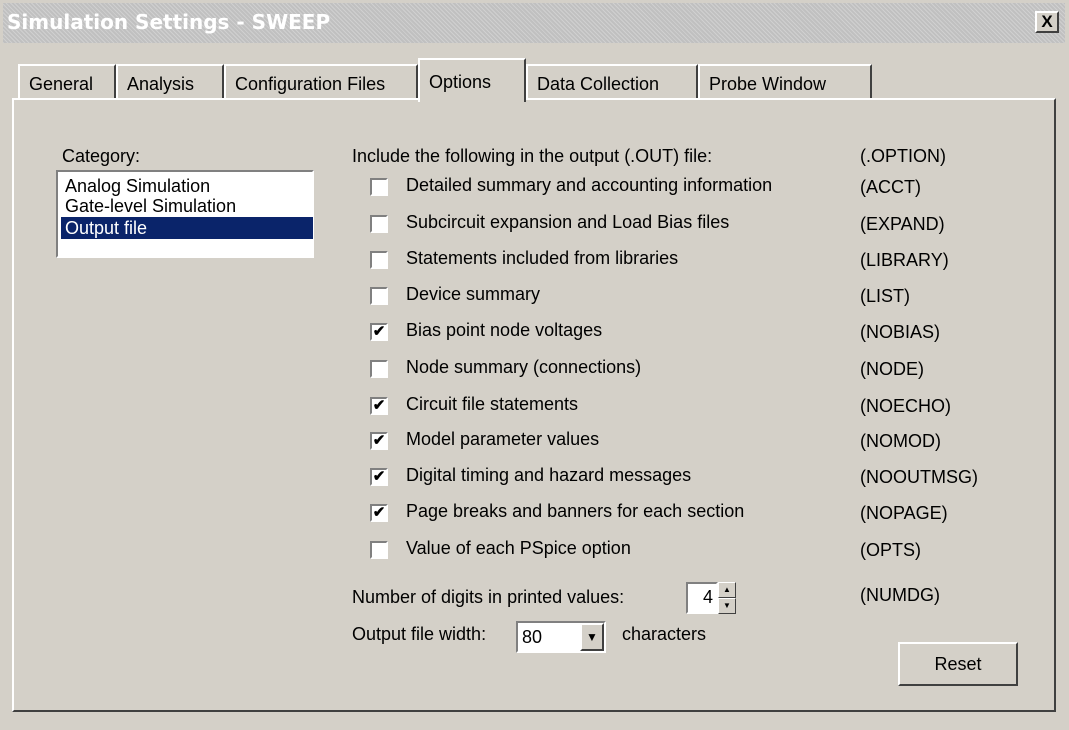  I want to click on node-checkbox, so click(379, 369).